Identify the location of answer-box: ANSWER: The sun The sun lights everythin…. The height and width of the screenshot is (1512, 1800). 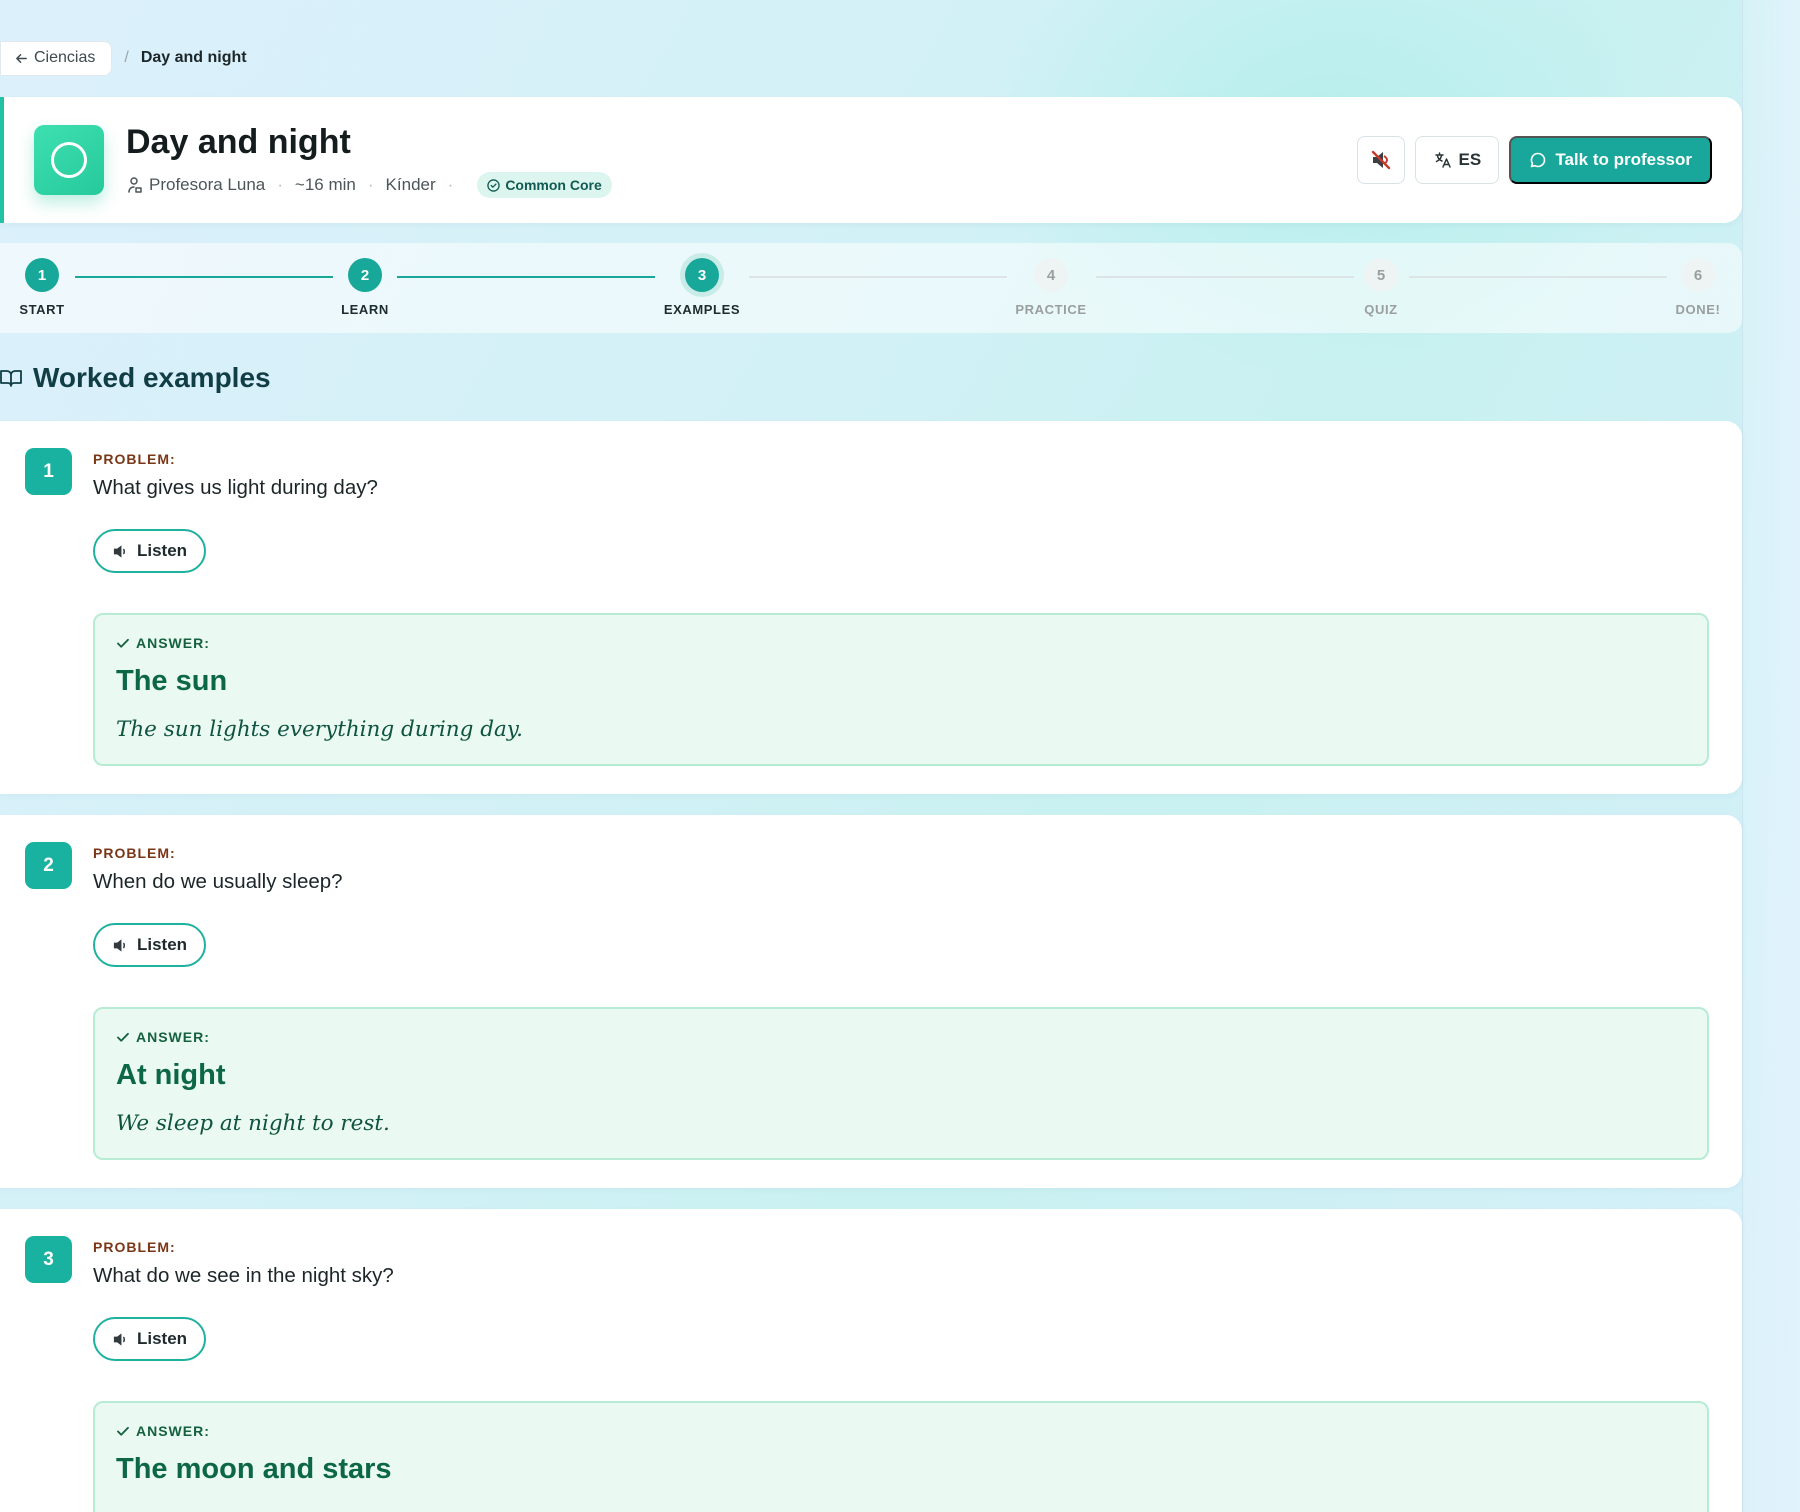
(901, 689).